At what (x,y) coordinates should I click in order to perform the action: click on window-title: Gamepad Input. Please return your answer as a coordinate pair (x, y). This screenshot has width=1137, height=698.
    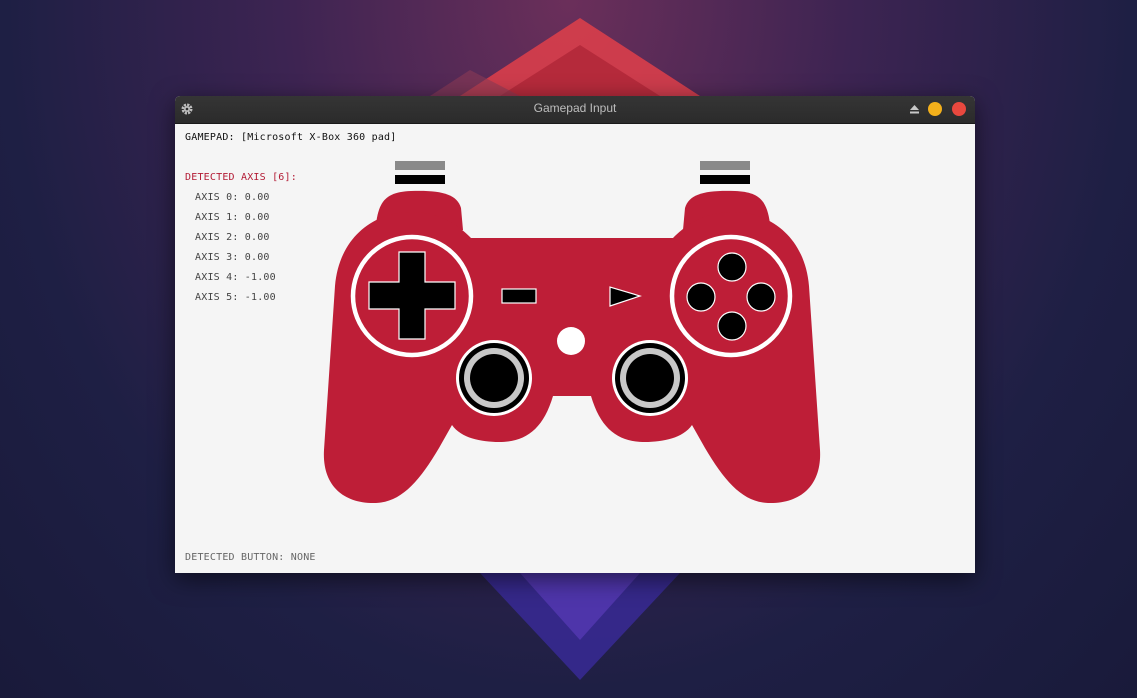
    Looking at the image, I should click on (575, 108).